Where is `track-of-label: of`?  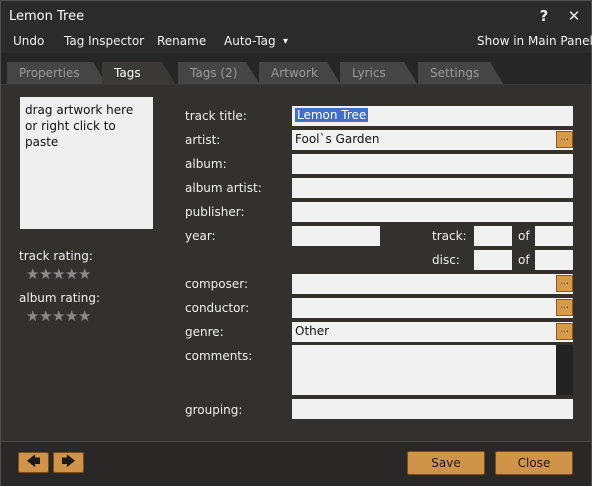
track-of-label: of is located at coordinates (524, 236).